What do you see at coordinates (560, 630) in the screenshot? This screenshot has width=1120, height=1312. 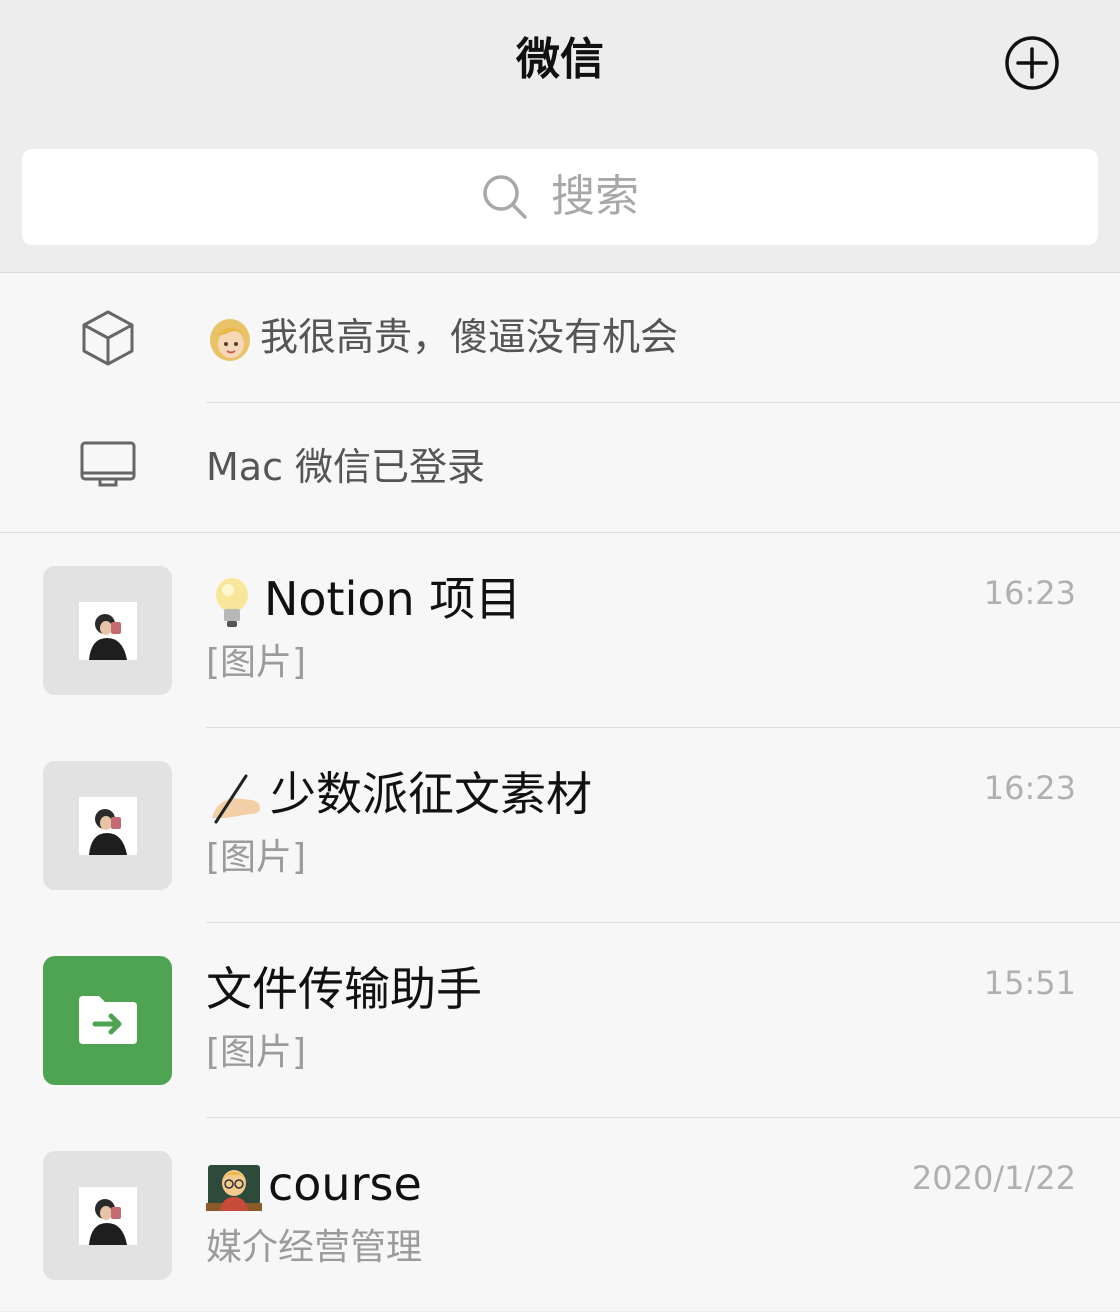 I see `chat-item-notion: Notion 项目 [图片] 16:23` at bounding box center [560, 630].